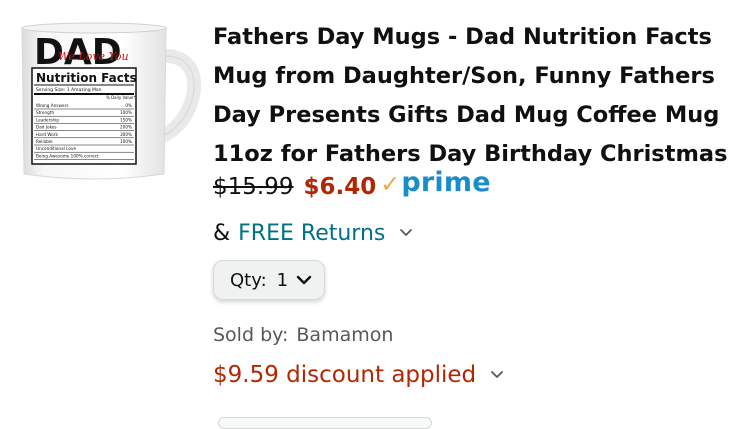 Image resolution: width=742 pixels, height=429 pixels. What do you see at coordinates (446, 182) in the screenshot?
I see `prime-label: prime` at bounding box center [446, 182].